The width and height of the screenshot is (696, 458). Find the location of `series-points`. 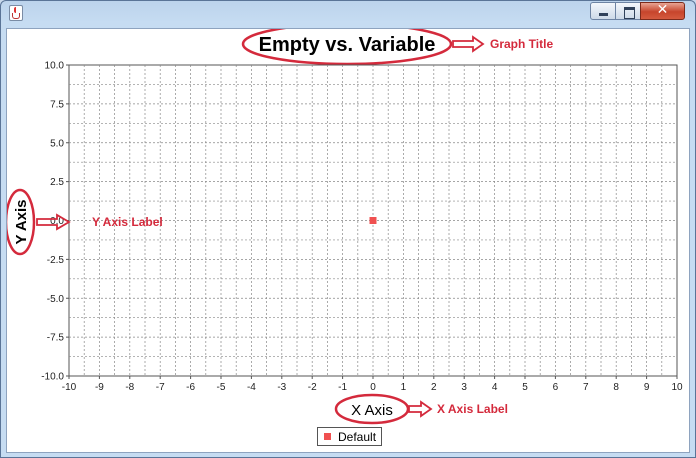

series-points is located at coordinates (373, 220).